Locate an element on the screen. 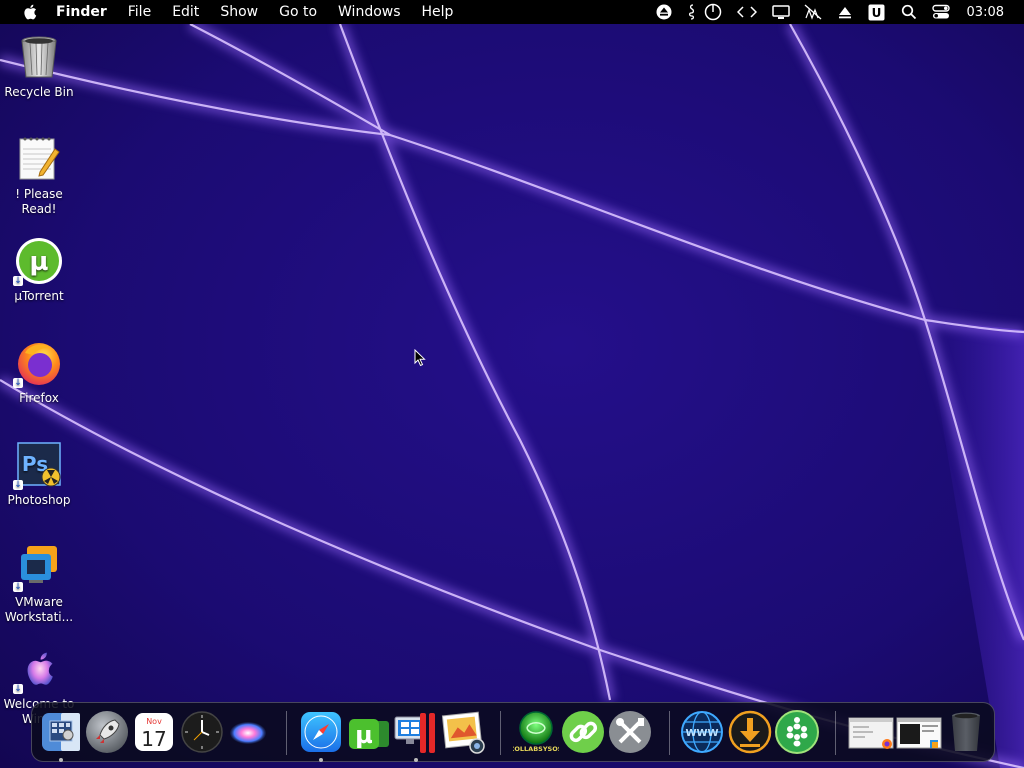  notepad-icon is located at coordinates (39, 159).